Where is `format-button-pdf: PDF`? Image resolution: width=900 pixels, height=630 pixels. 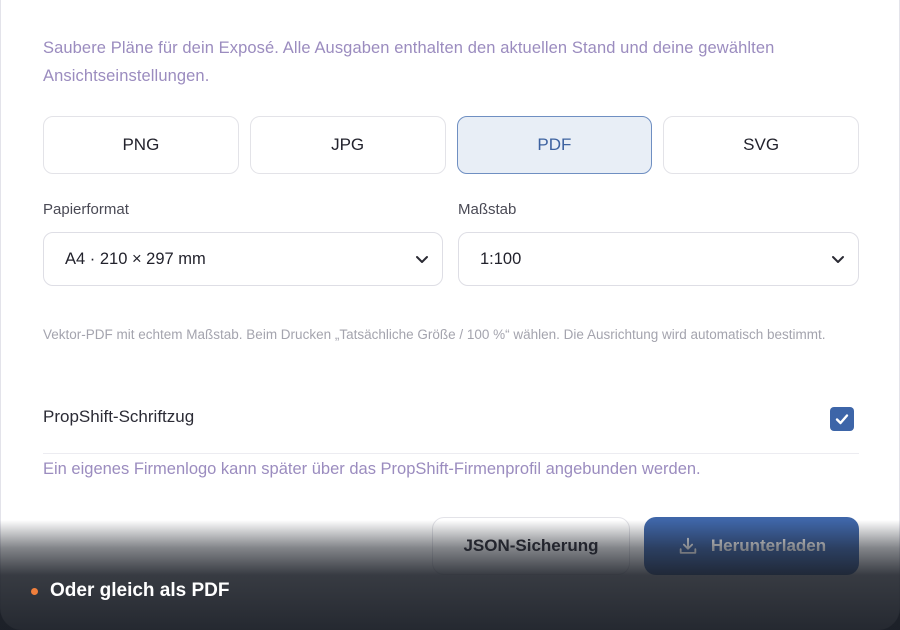
format-button-pdf: PDF is located at coordinates (554, 145).